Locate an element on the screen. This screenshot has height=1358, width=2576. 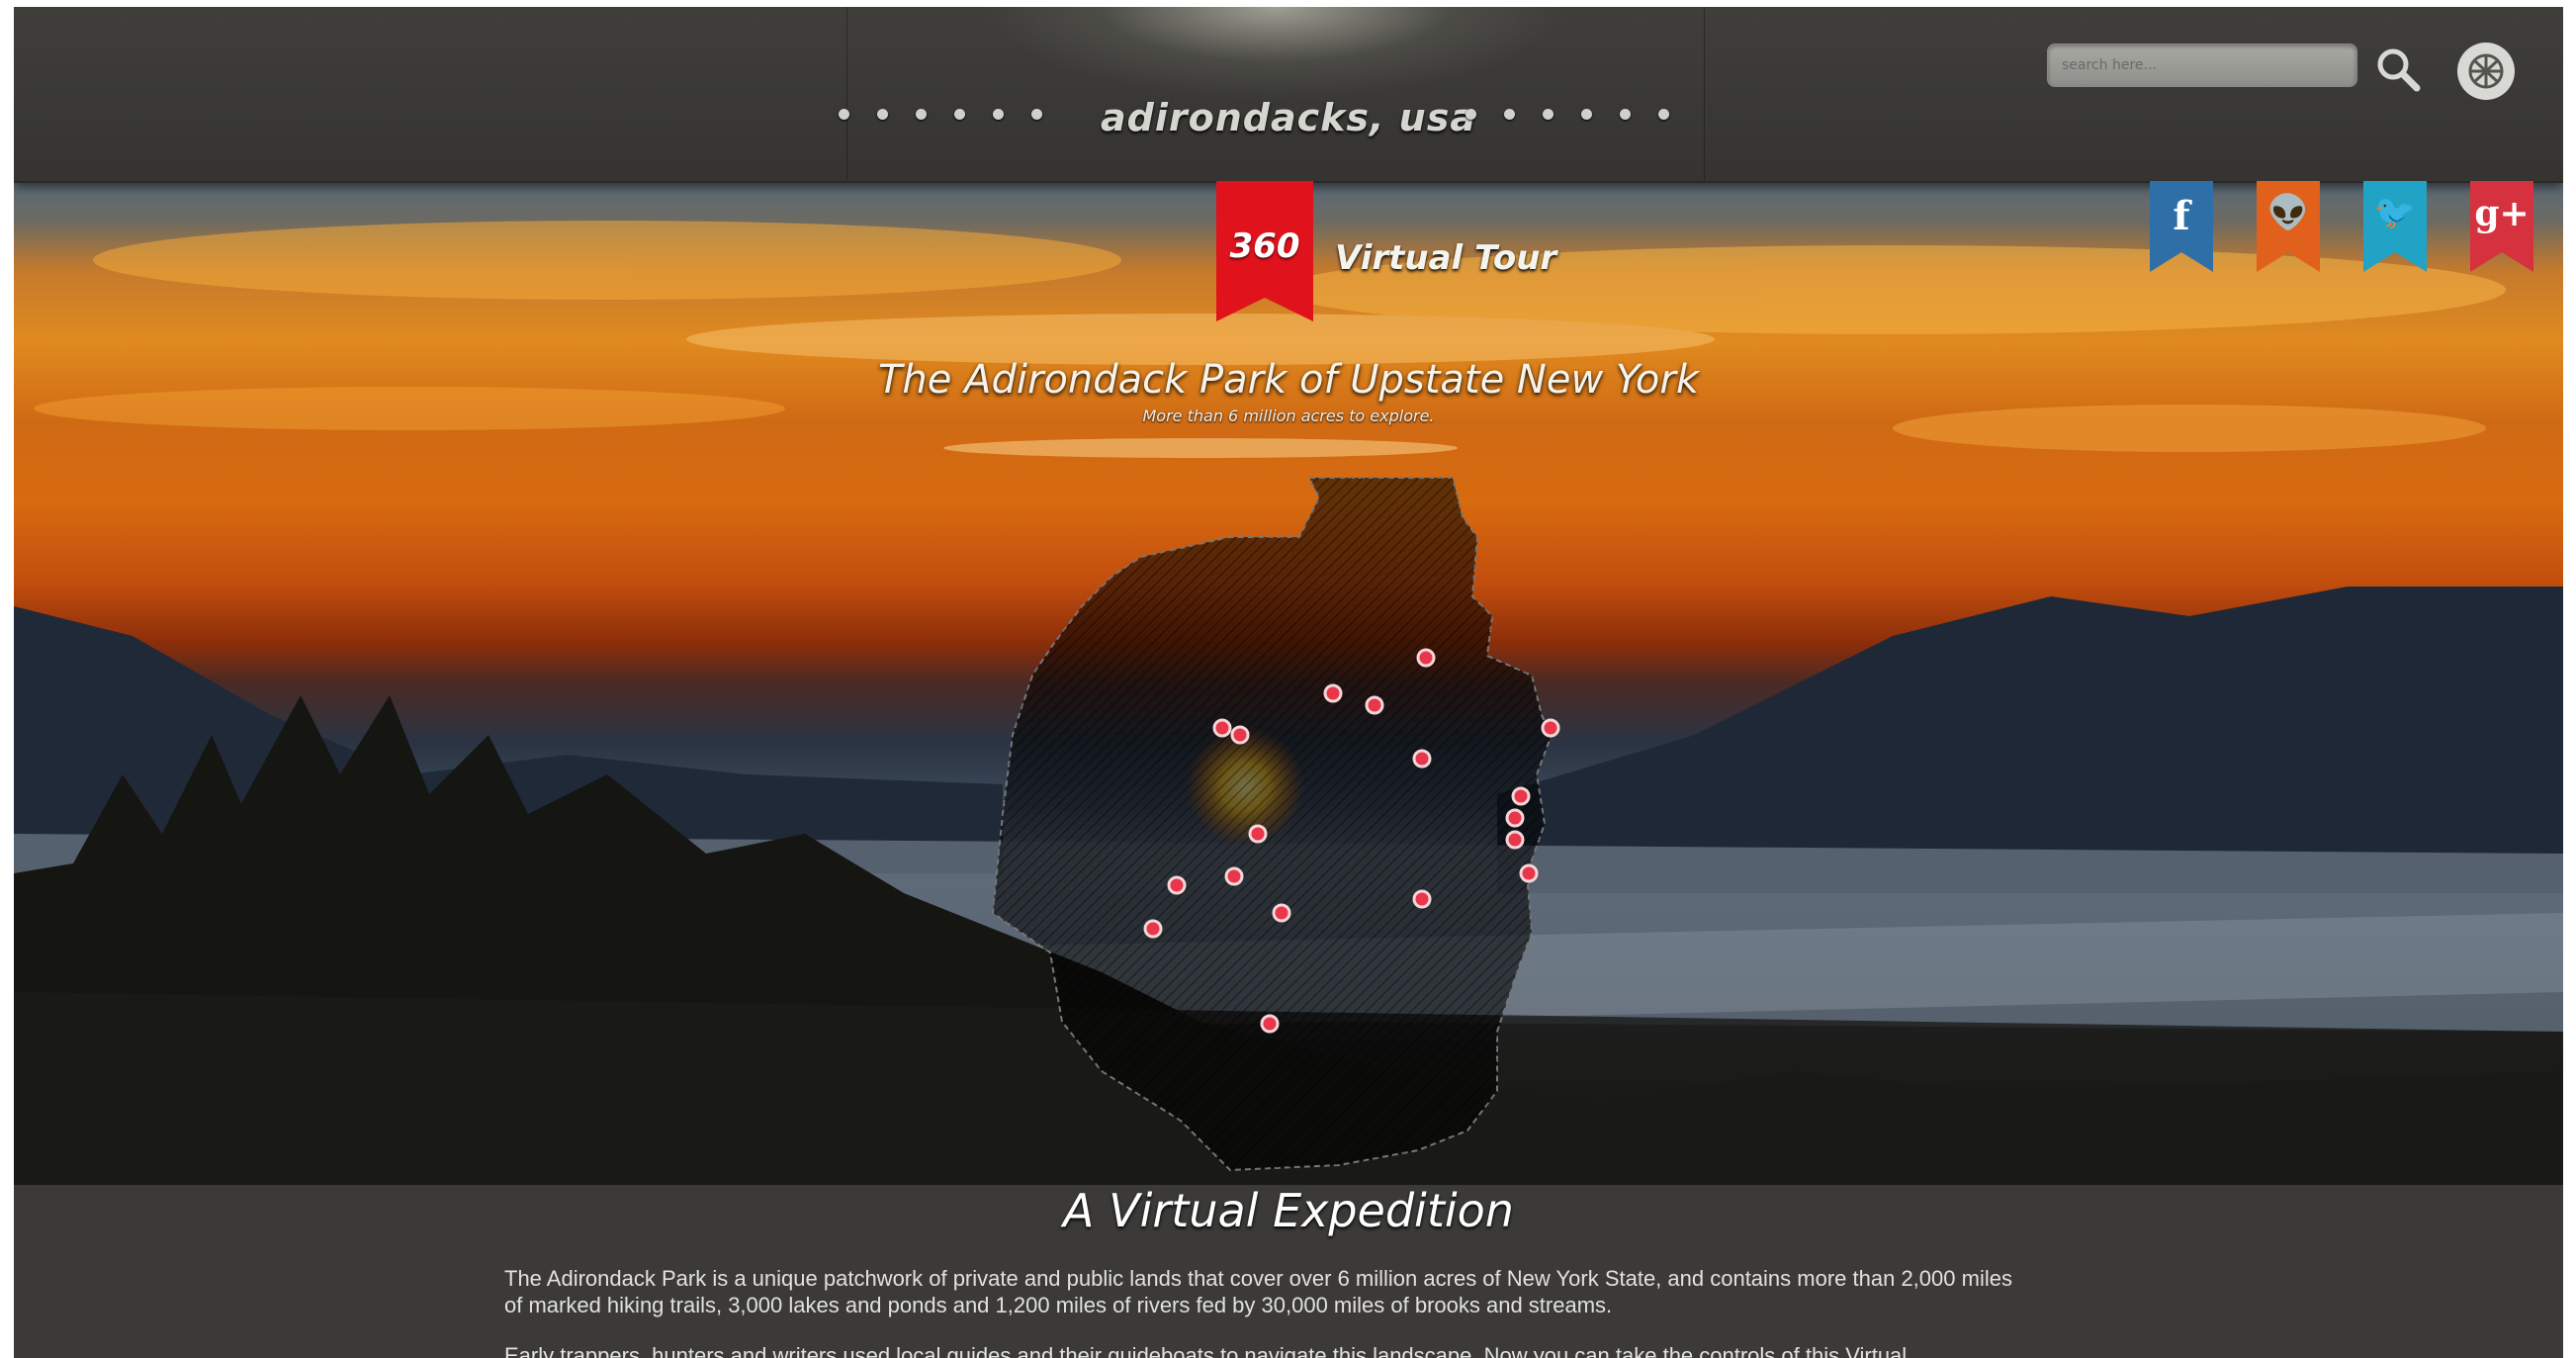
facebook-icon: f is located at coordinates (2181, 216).